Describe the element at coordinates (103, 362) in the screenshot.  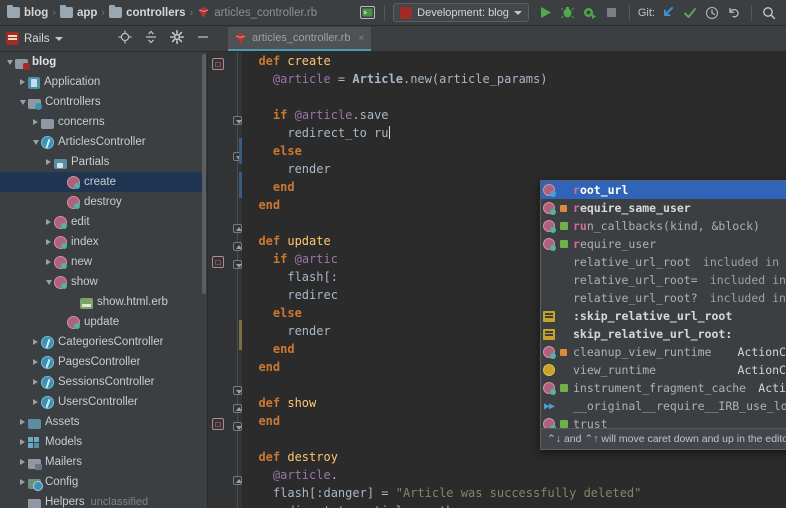
I see `tree-item-pagescontroller: PagesController` at that location.